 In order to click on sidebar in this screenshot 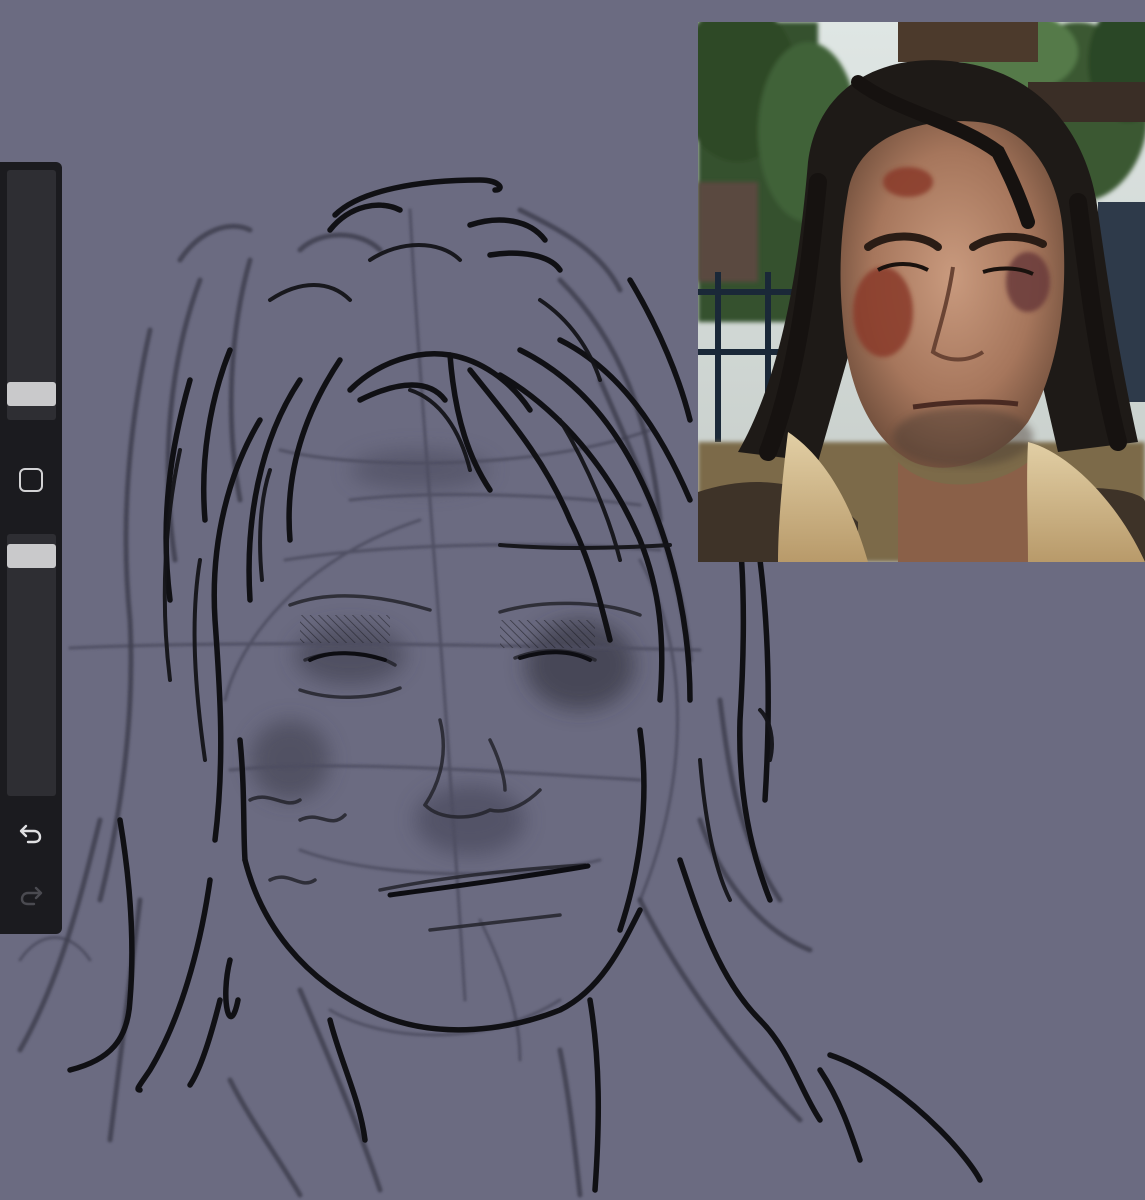, I will do `click(31, 548)`.